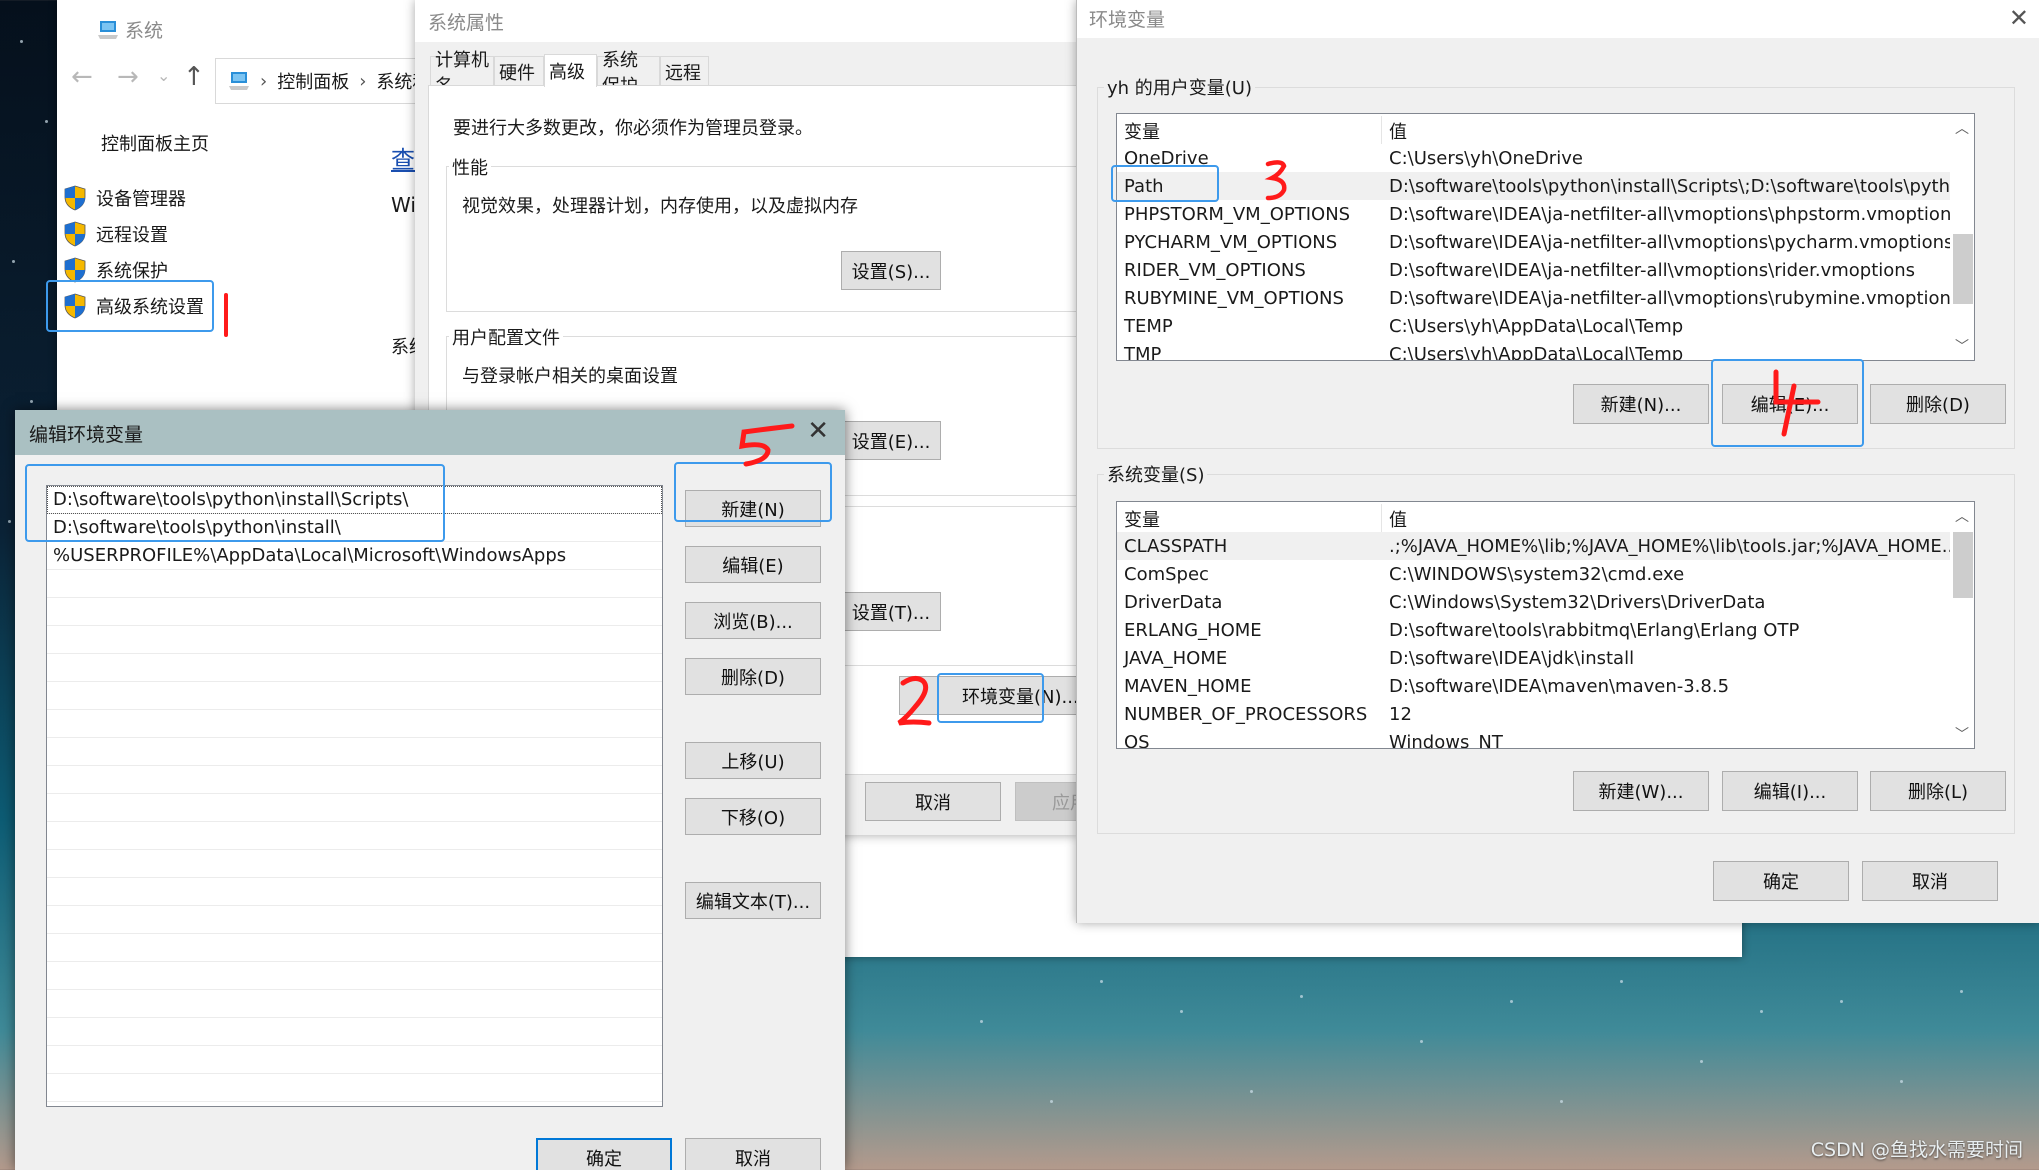 This screenshot has width=2039, height=1170. What do you see at coordinates (125, 198) in the screenshot?
I see `side-link-device-manager: 设备管理器` at bounding box center [125, 198].